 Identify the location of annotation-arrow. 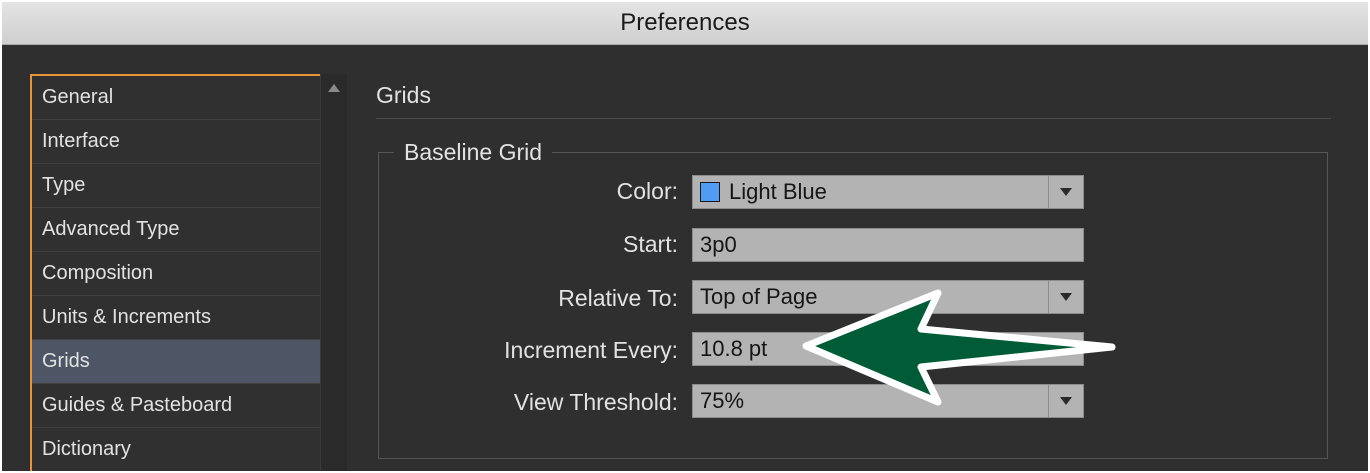
(959, 347).